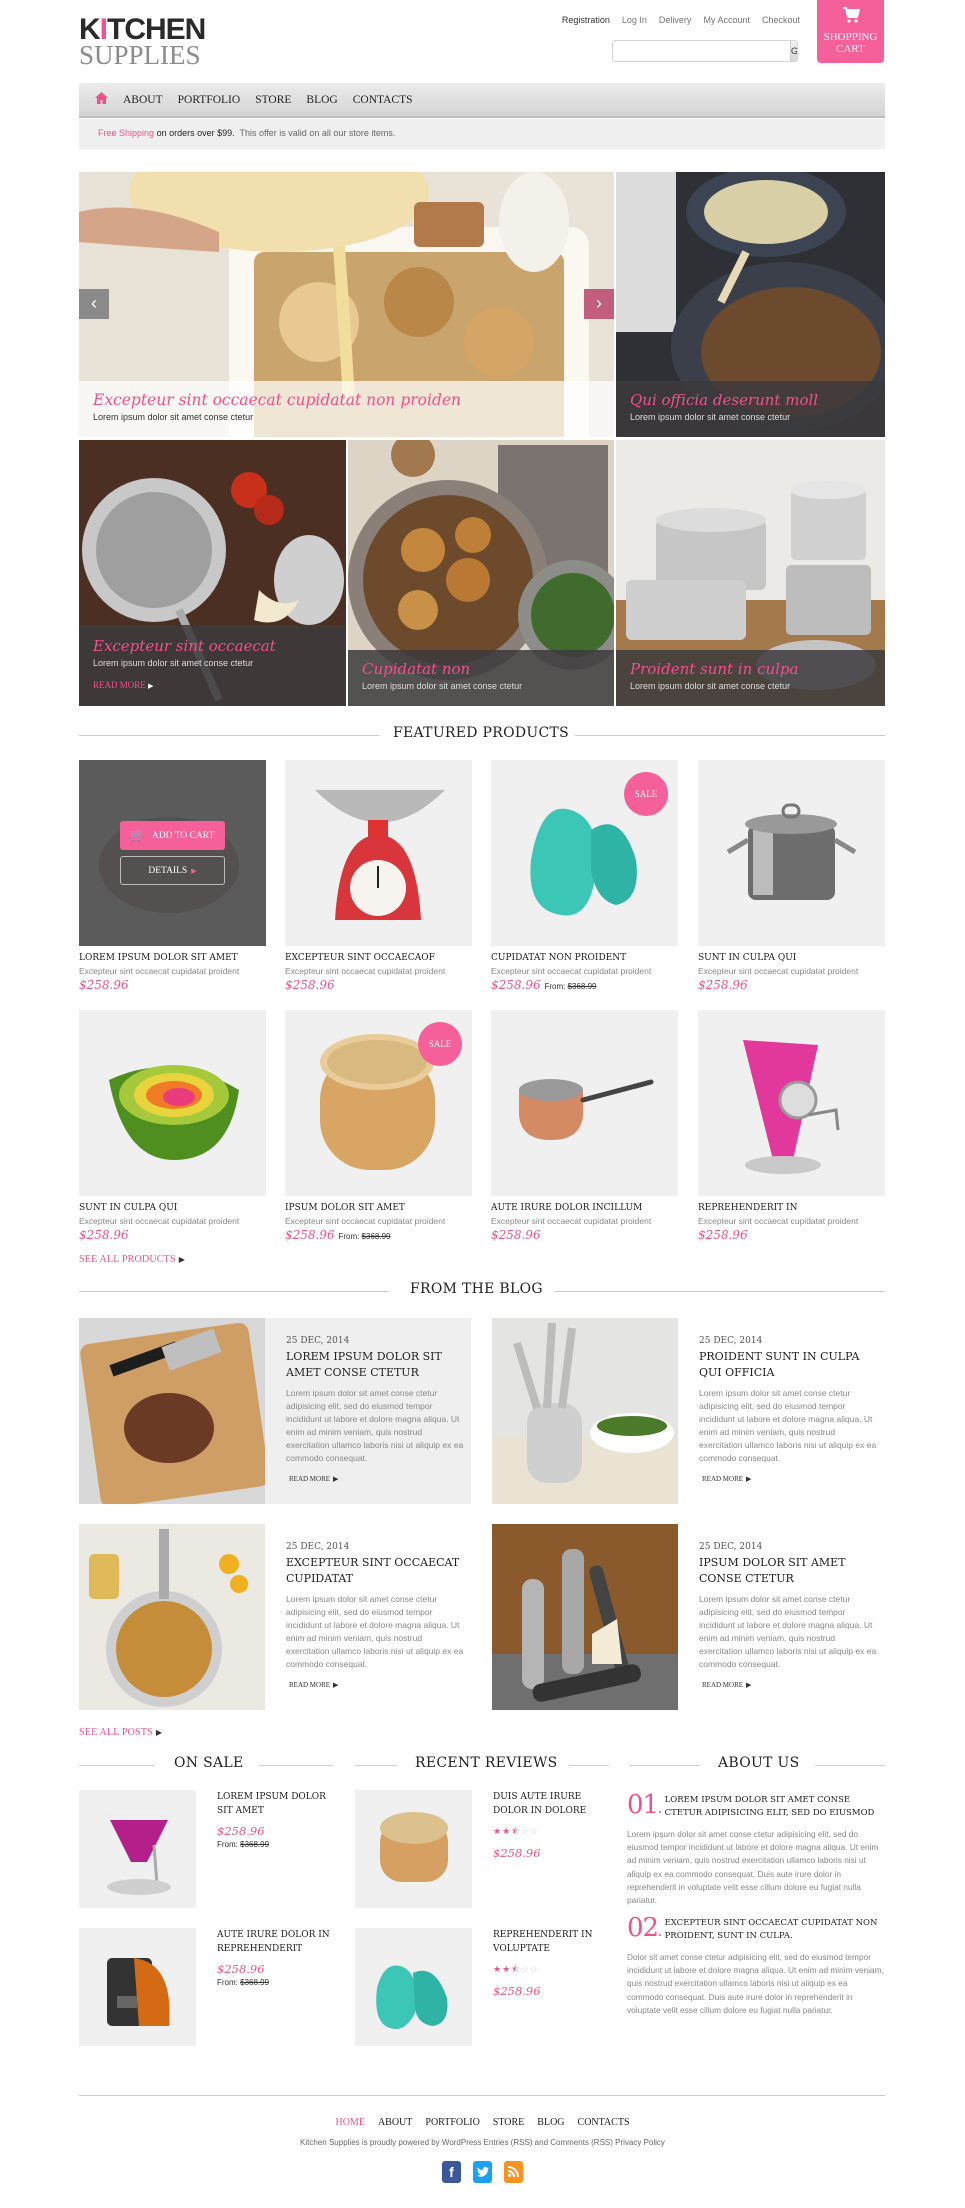 The image size is (965, 2208). I want to click on footer-nav-about: ABOUT, so click(395, 2122).